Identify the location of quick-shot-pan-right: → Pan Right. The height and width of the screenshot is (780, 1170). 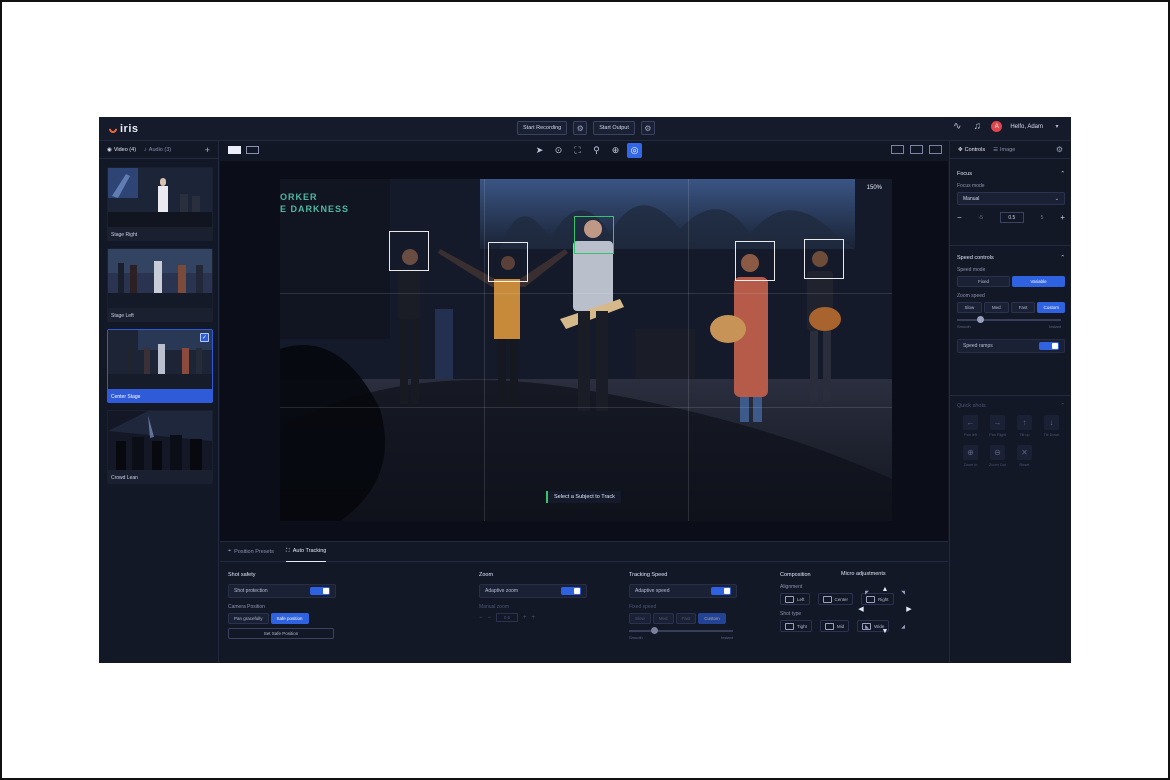
(997, 426).